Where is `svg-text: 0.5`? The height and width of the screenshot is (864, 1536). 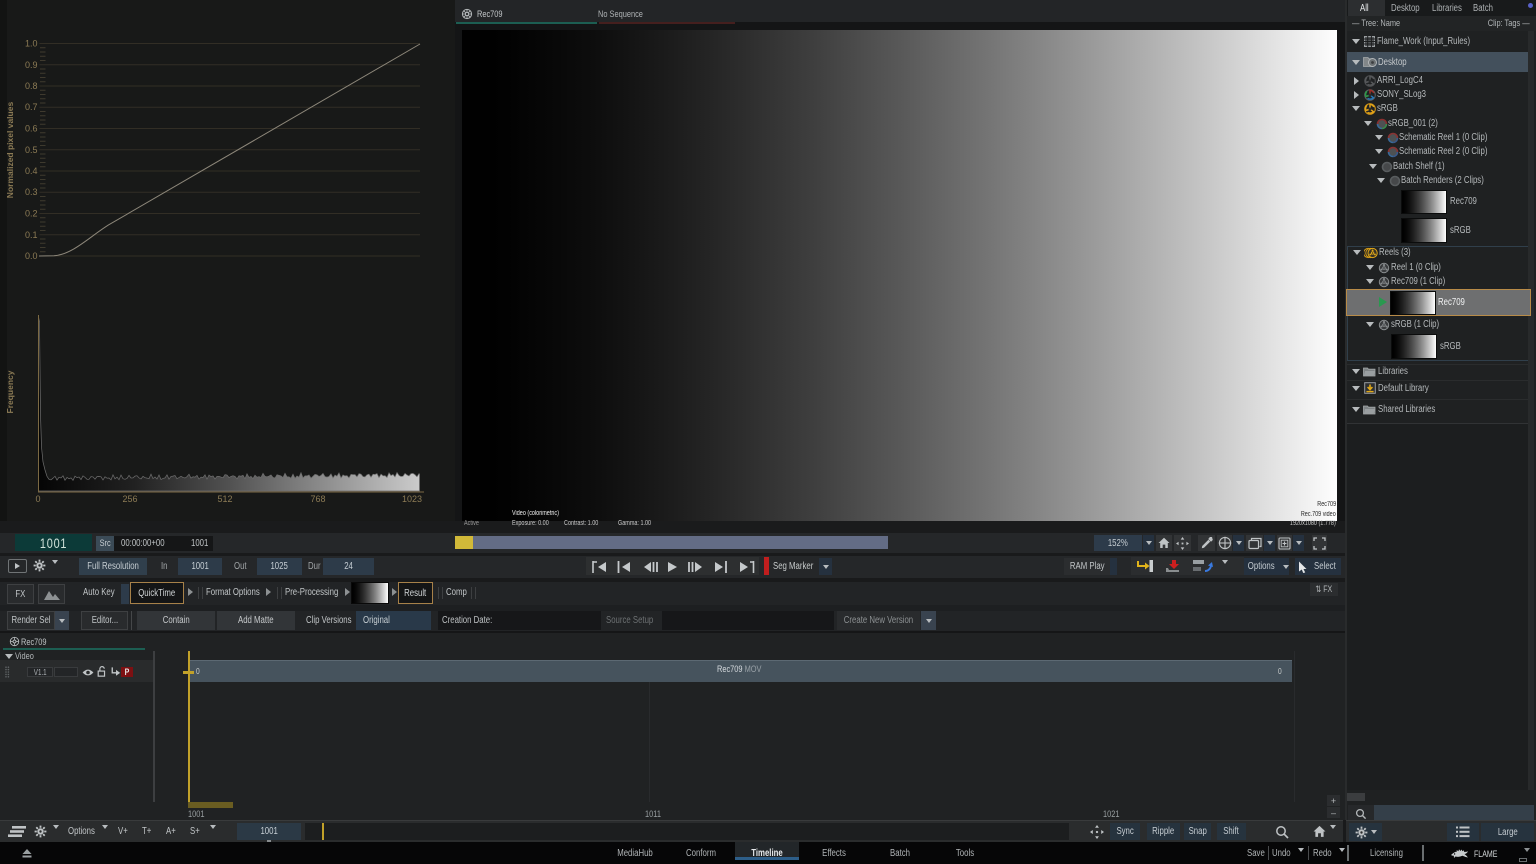
svg-text: 0.5 is located at coordinates (31, 150).